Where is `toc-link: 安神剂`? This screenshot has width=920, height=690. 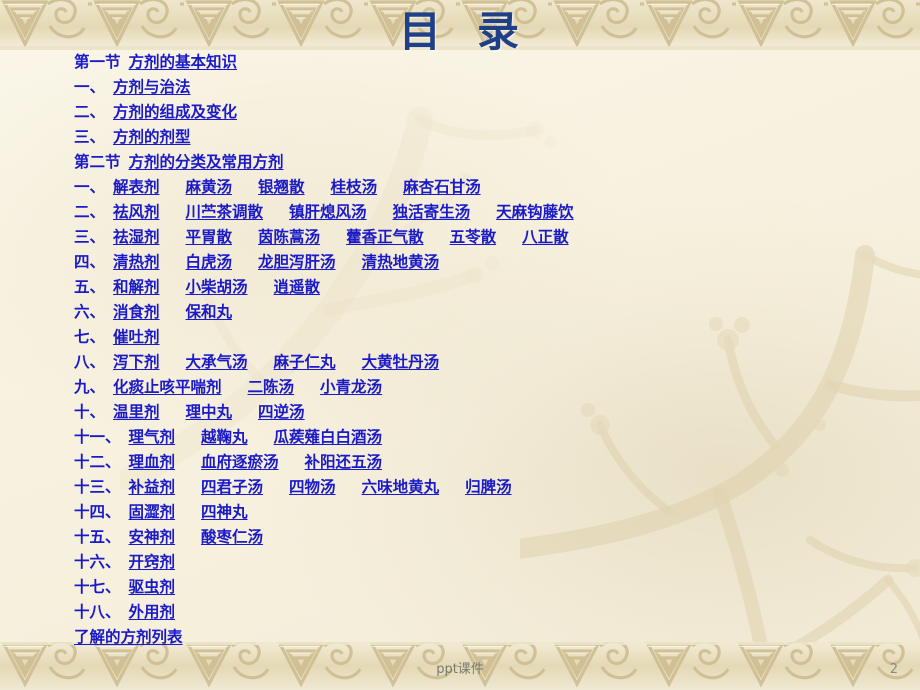 toc-link: 安神剂 is located at coordinates (152, 536).